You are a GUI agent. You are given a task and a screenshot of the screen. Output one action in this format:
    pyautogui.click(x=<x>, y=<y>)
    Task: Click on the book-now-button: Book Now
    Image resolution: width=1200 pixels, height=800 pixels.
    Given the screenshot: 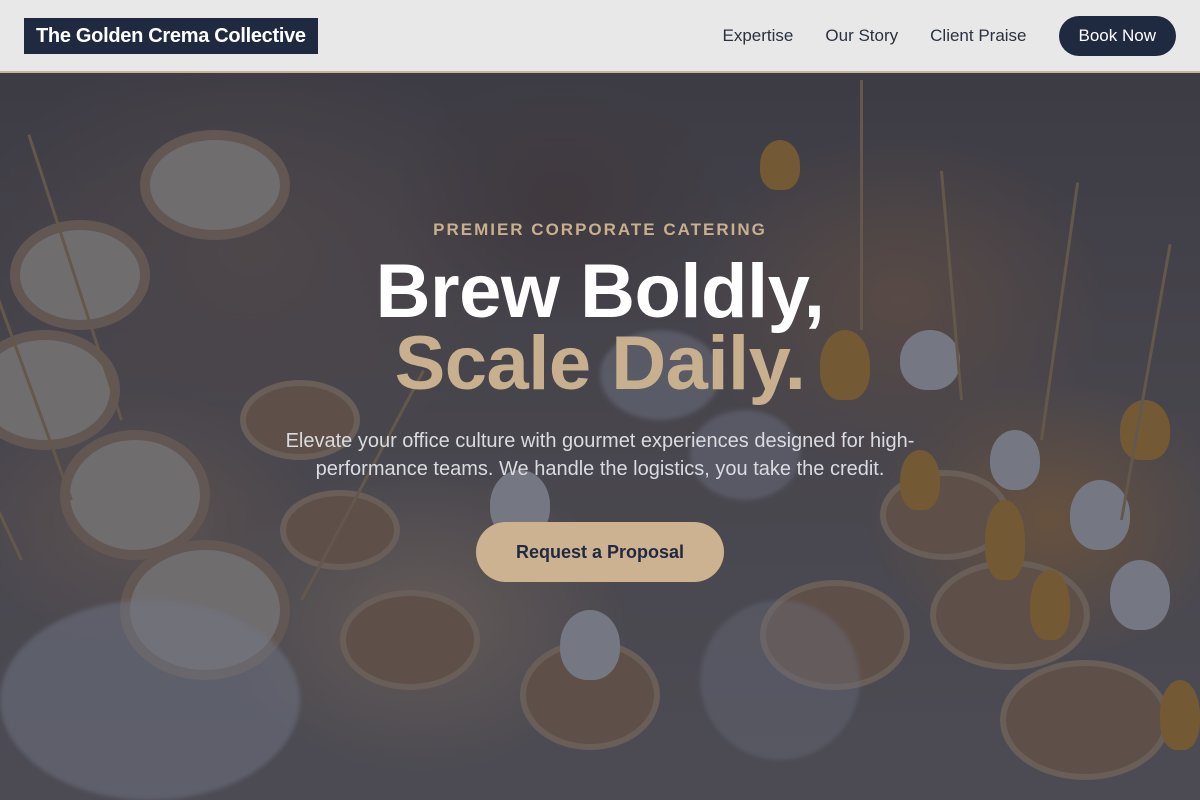 What is the action you would take?
    pyautogui.click(x=1117, y=35)
    